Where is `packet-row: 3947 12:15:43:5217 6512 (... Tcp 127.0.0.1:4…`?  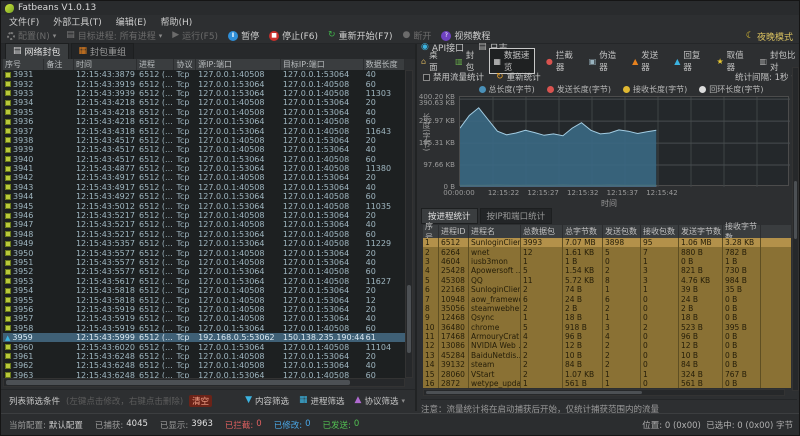 packet-row: 3947 12:15:43:5217 6512 (... Tcp 127.0.0.1:4… is located at coordinates (204, 224).